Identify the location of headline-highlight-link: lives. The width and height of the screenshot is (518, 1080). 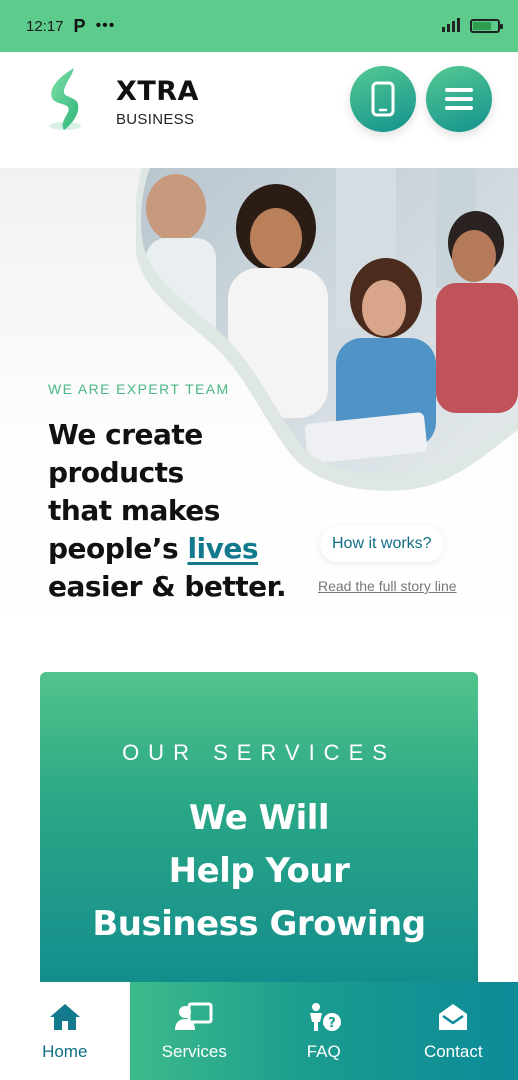
(222, 548).